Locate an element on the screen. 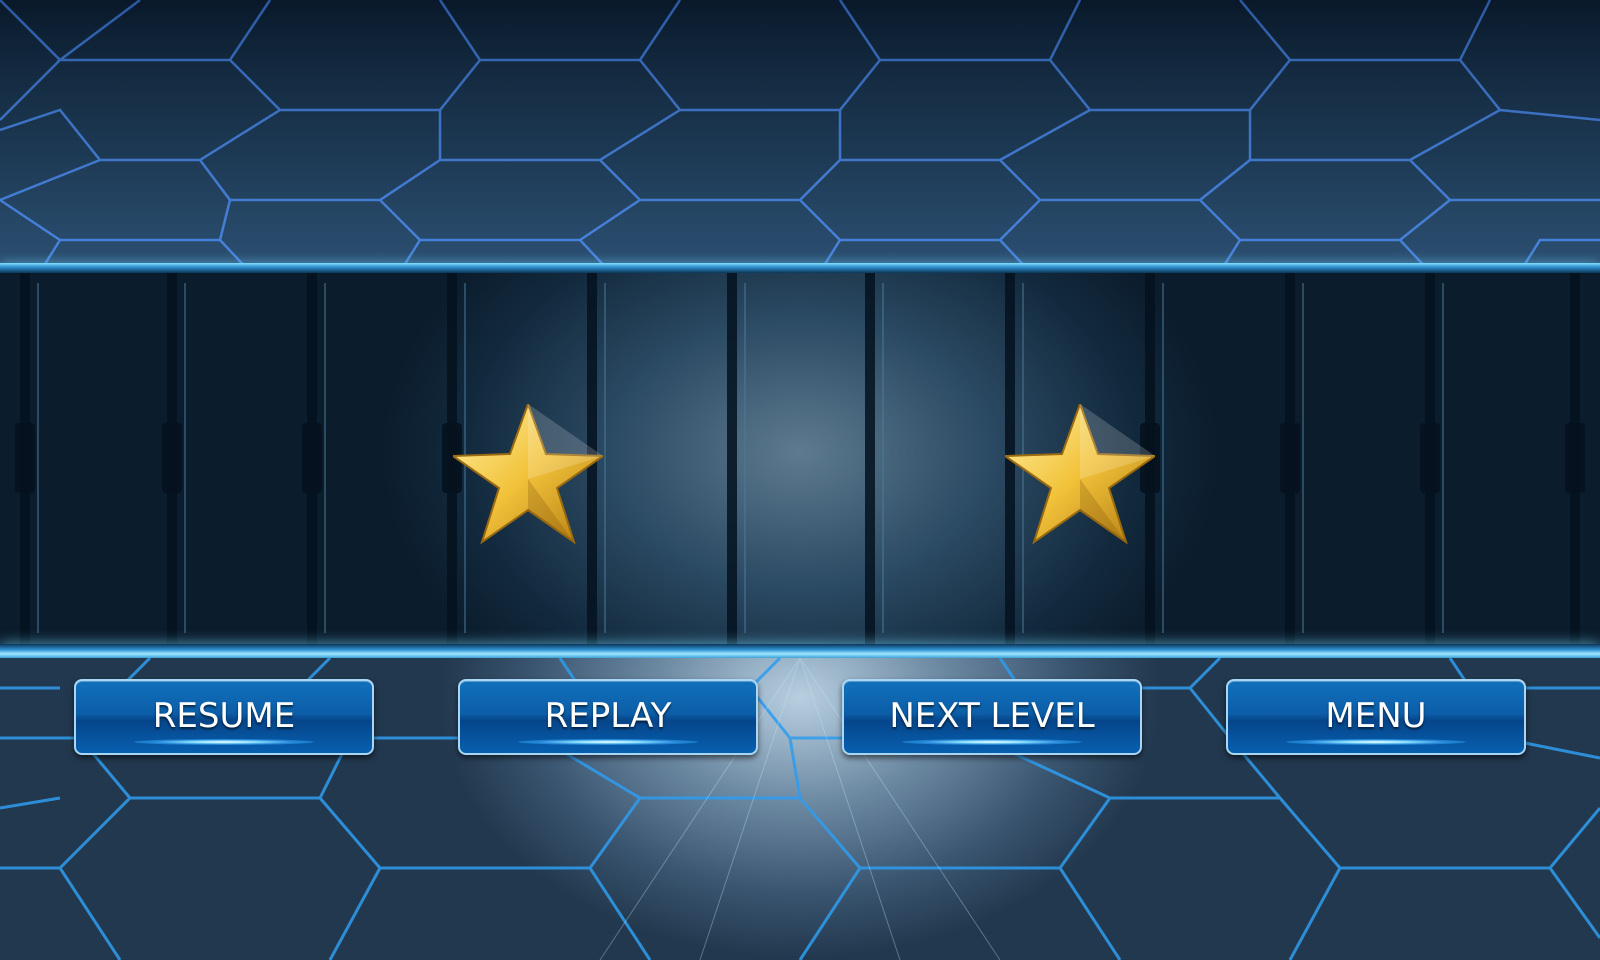 The width and height of the screenshot is (1600, 960). ceiling-light-rail is located at coordinates (800, 268).